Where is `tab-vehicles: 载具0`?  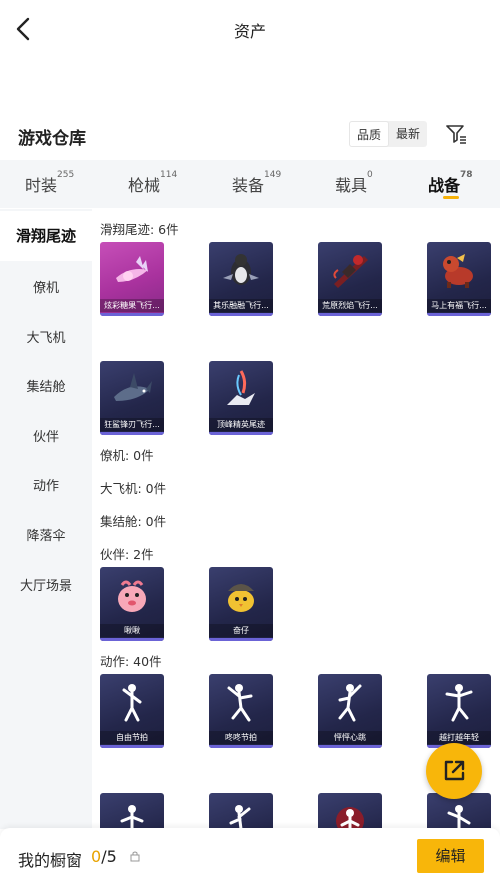 tab-vehicles: 载具0 is located at coordinates (354, 183).